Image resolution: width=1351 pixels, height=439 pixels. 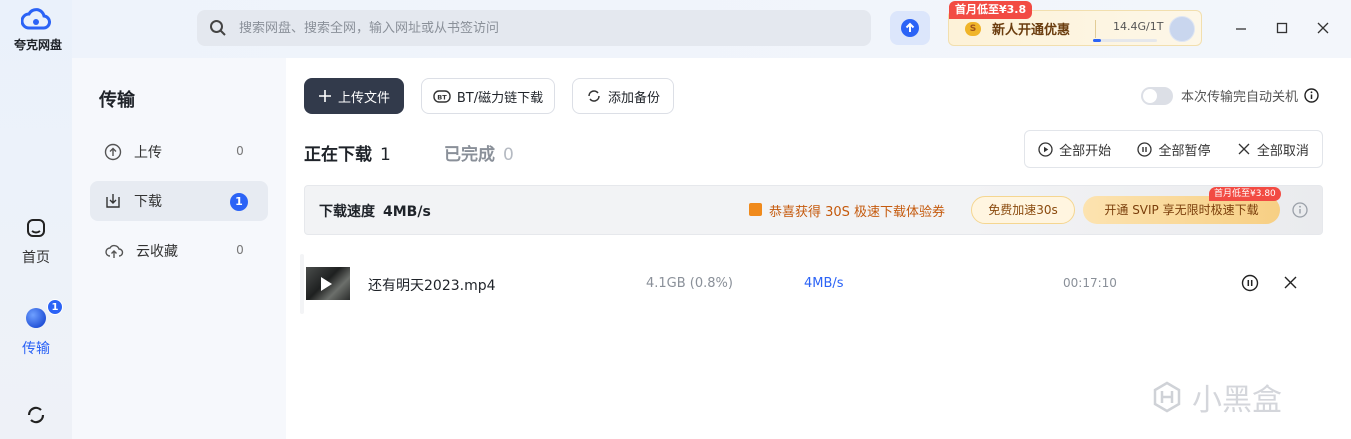 I want to click on close-window-button, so click(x=1323, y=28).